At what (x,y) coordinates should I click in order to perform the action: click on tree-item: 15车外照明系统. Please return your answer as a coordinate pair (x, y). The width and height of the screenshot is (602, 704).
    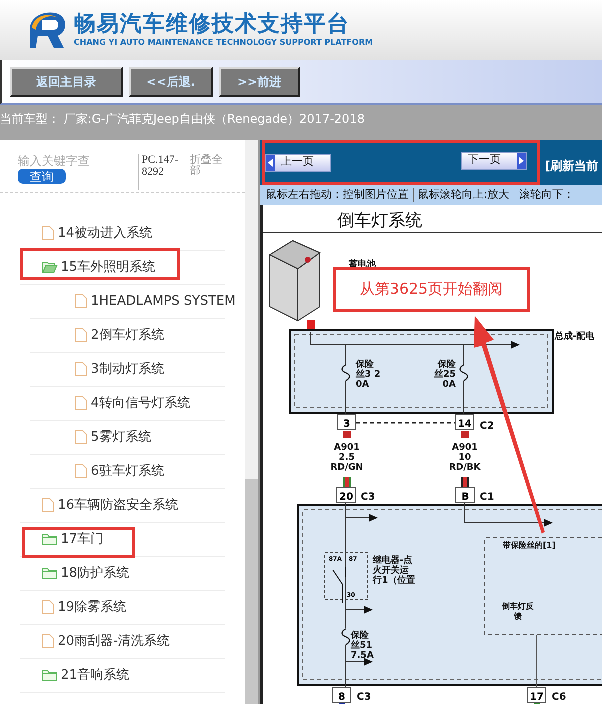
    Looking at the image, I should click on (99, 268).